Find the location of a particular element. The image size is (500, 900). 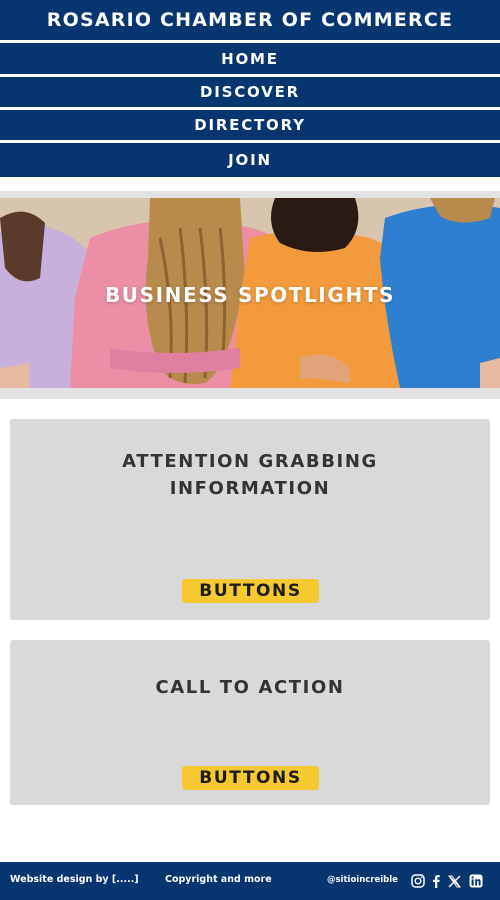

nav-home: HOME is located at coordinates (250, 58).